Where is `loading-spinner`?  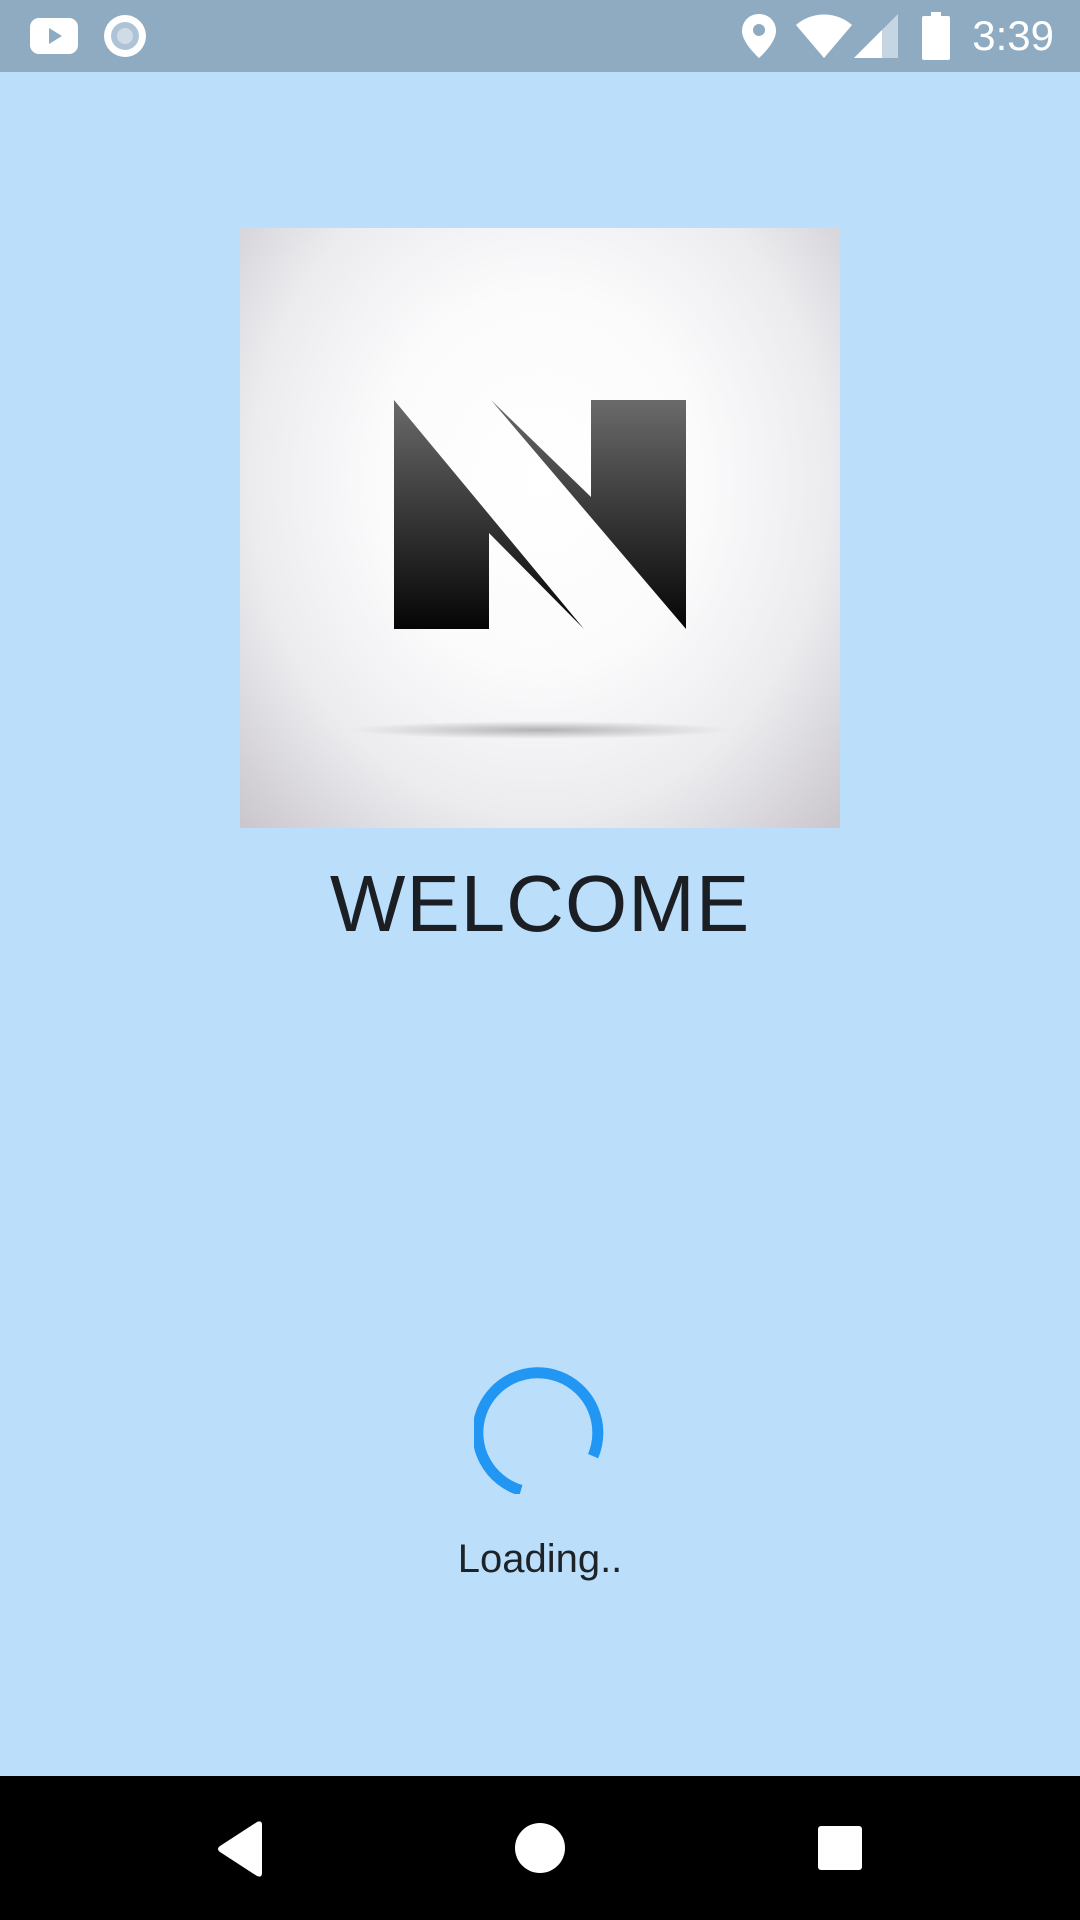 loading-spinner is located at coordinates (539, 1429).